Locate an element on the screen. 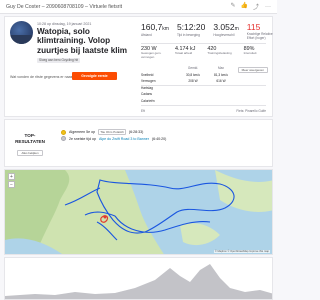 This screenshot has width=320, height=300. zoom-out-button: − is located at coordinates (11, 184).